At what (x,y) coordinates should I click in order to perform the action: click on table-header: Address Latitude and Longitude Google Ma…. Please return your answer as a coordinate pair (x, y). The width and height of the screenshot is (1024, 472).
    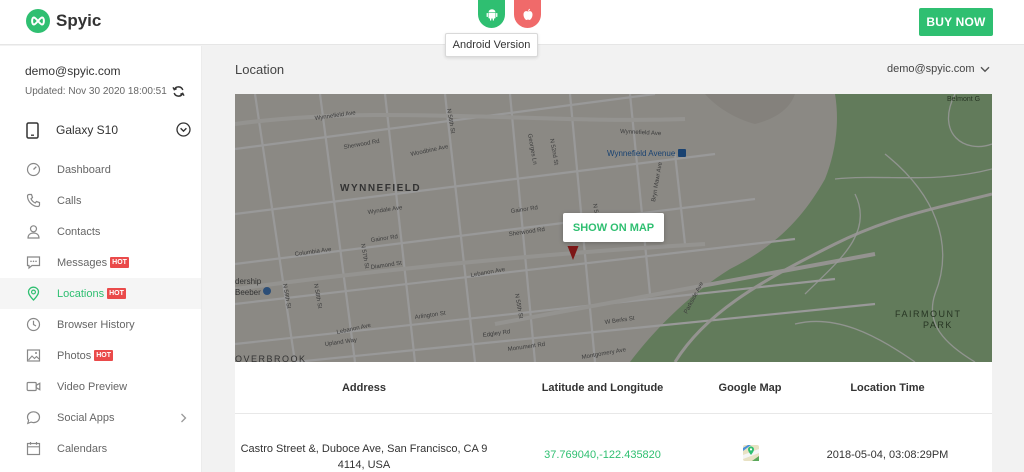
    Looking at the image, I should click on (613, 388).